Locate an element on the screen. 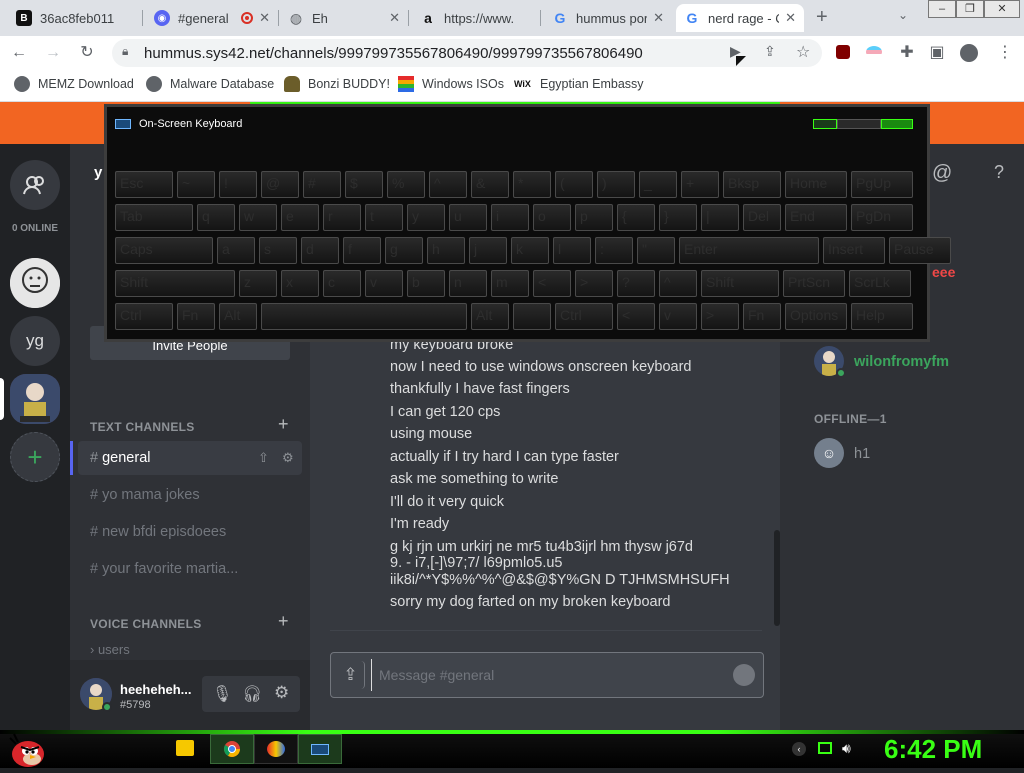  osk-key: { is located at coordinates (636, 217).